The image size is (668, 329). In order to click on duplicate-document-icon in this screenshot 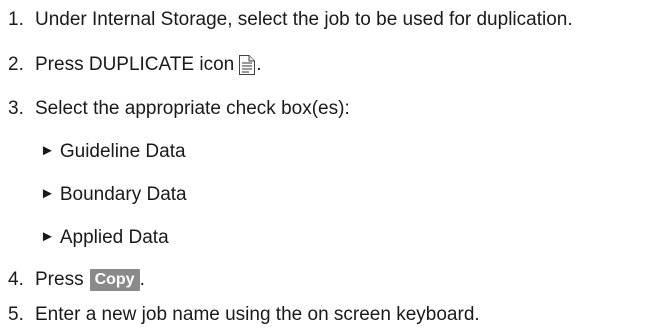, I will do `click(247, 65)`.